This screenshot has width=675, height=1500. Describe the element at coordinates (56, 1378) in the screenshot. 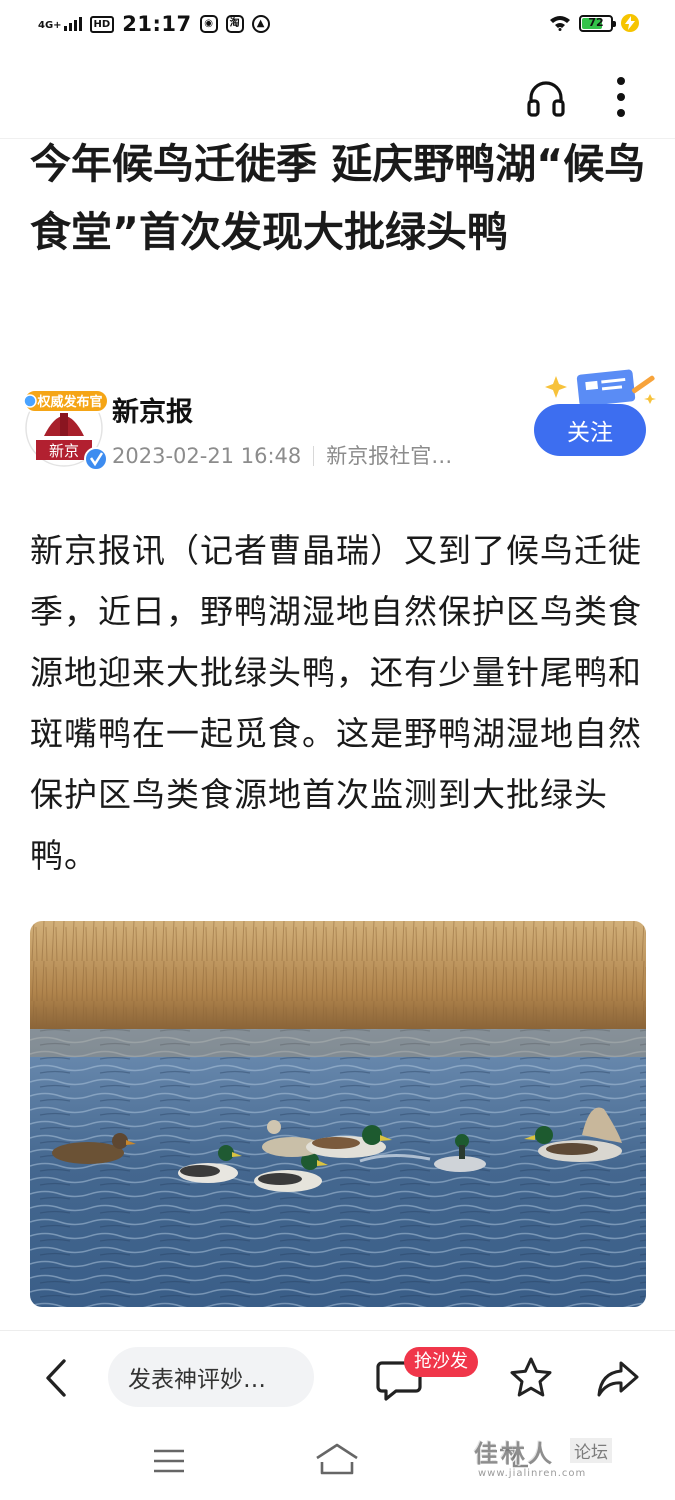

I see `back-arrow-icon` at that location.